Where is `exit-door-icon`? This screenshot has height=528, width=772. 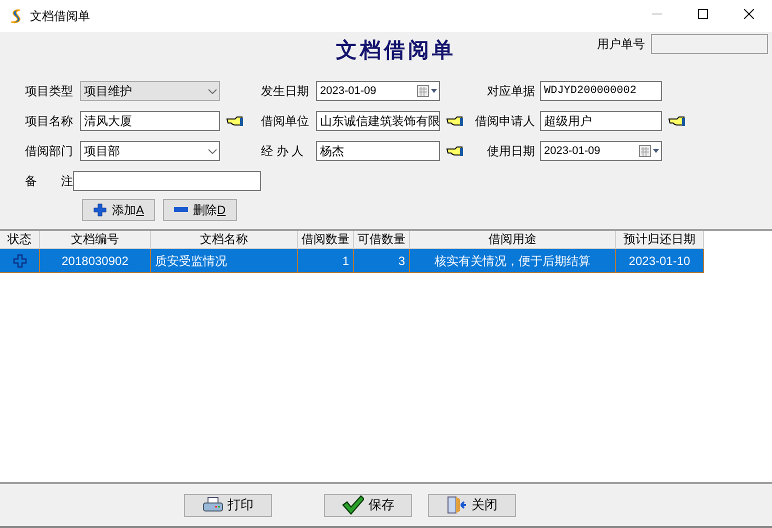
exit-door-icon is located at coordinates (456, 505).